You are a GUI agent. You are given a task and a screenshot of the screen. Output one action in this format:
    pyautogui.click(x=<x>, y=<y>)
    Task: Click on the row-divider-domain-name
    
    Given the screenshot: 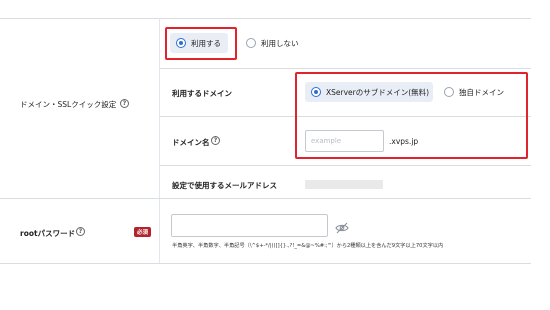 What is the action you would take?
    pyautogui.click(x=345, y=165)
    